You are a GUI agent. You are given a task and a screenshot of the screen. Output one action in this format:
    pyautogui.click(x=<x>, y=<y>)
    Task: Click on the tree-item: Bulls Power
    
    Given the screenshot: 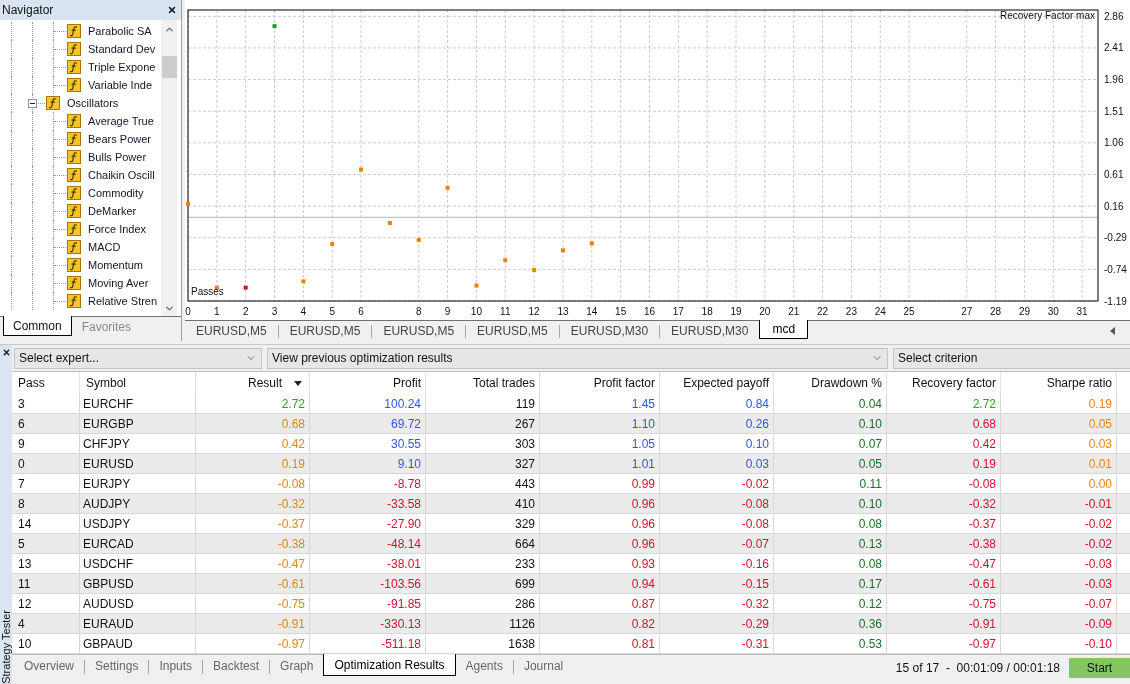 What is the action you would take?
    pyautogui.click(x=117, y=157)
    